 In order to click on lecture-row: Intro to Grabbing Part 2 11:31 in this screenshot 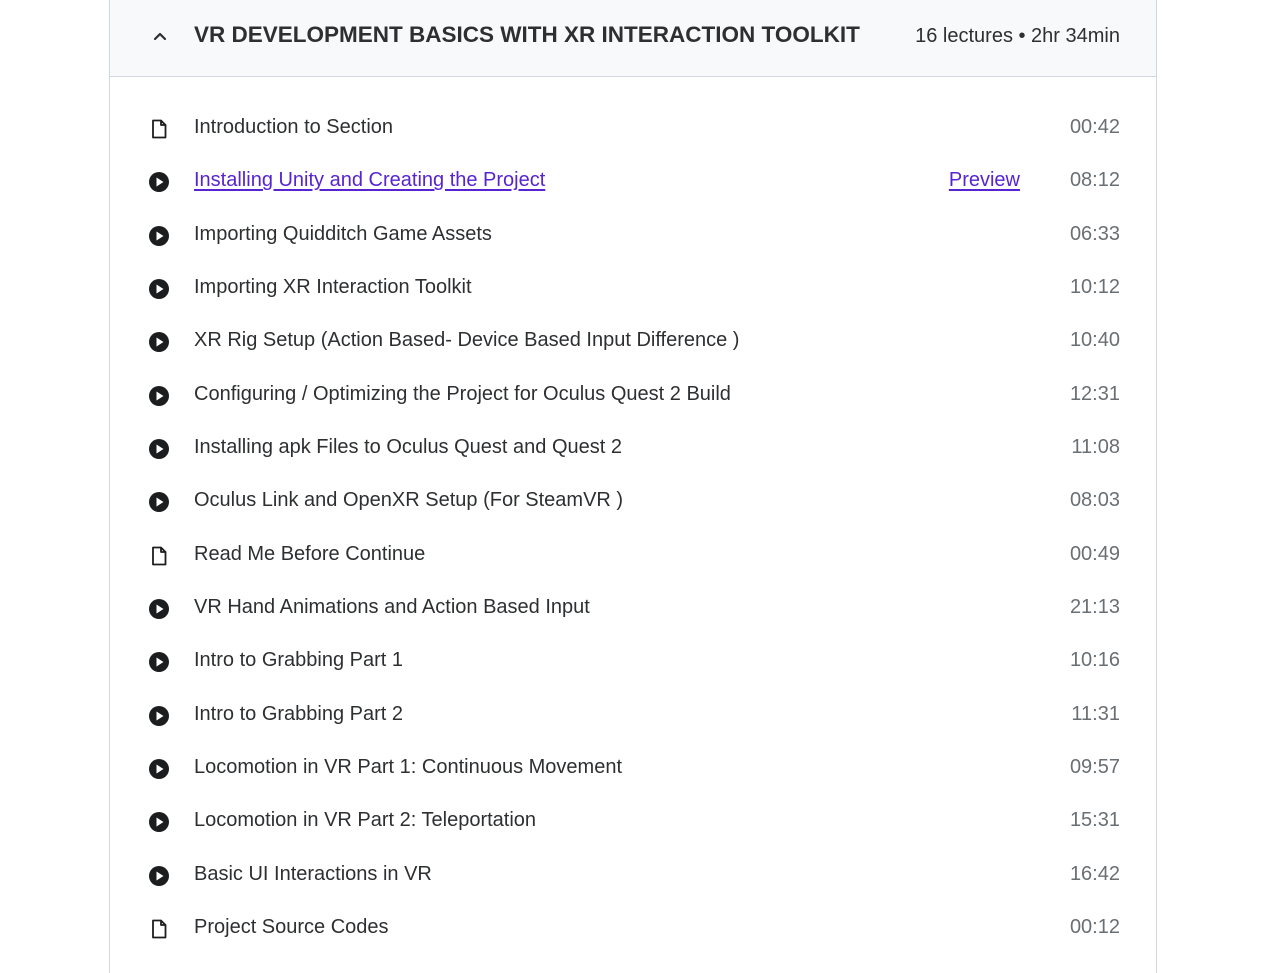, I will do `click(633, 715)`.